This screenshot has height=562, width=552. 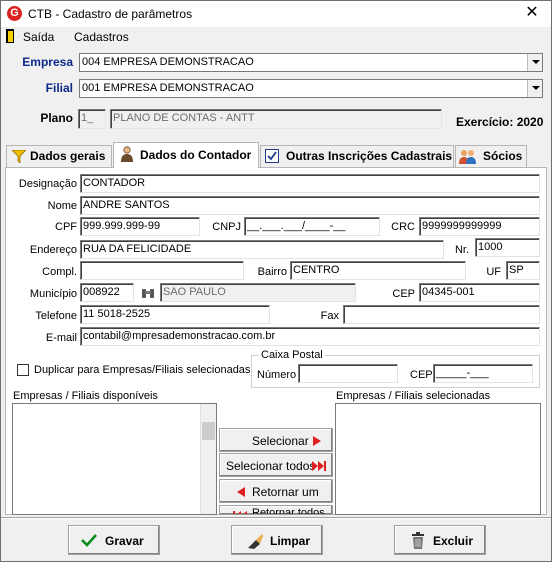 I want to click on uf-label: UF, so click(x=493, y=272).